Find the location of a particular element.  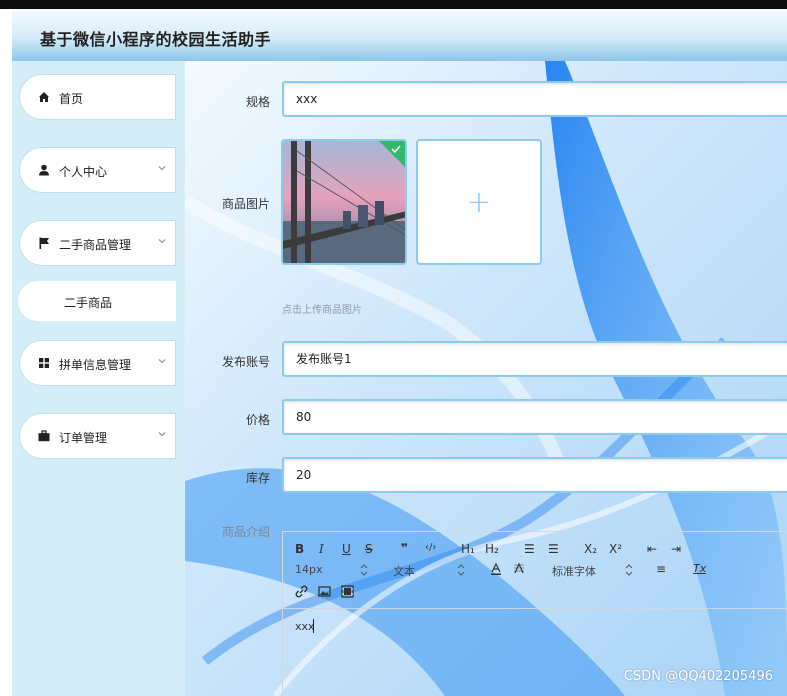

top-bar is located at coordinates (393, 4).